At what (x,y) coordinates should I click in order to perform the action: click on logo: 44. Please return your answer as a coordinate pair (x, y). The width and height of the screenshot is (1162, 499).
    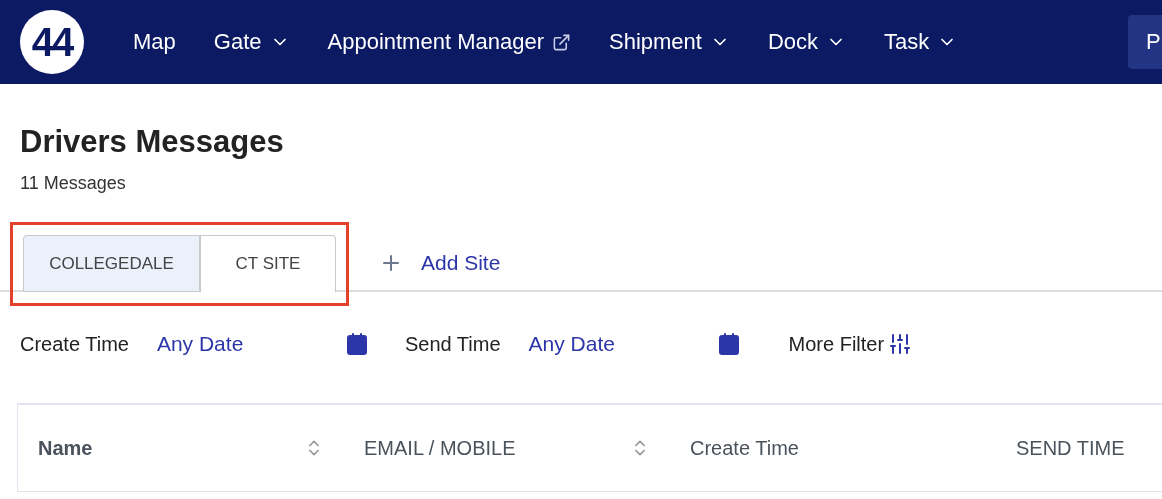
    Looking at the image, I should click on (52, 42).